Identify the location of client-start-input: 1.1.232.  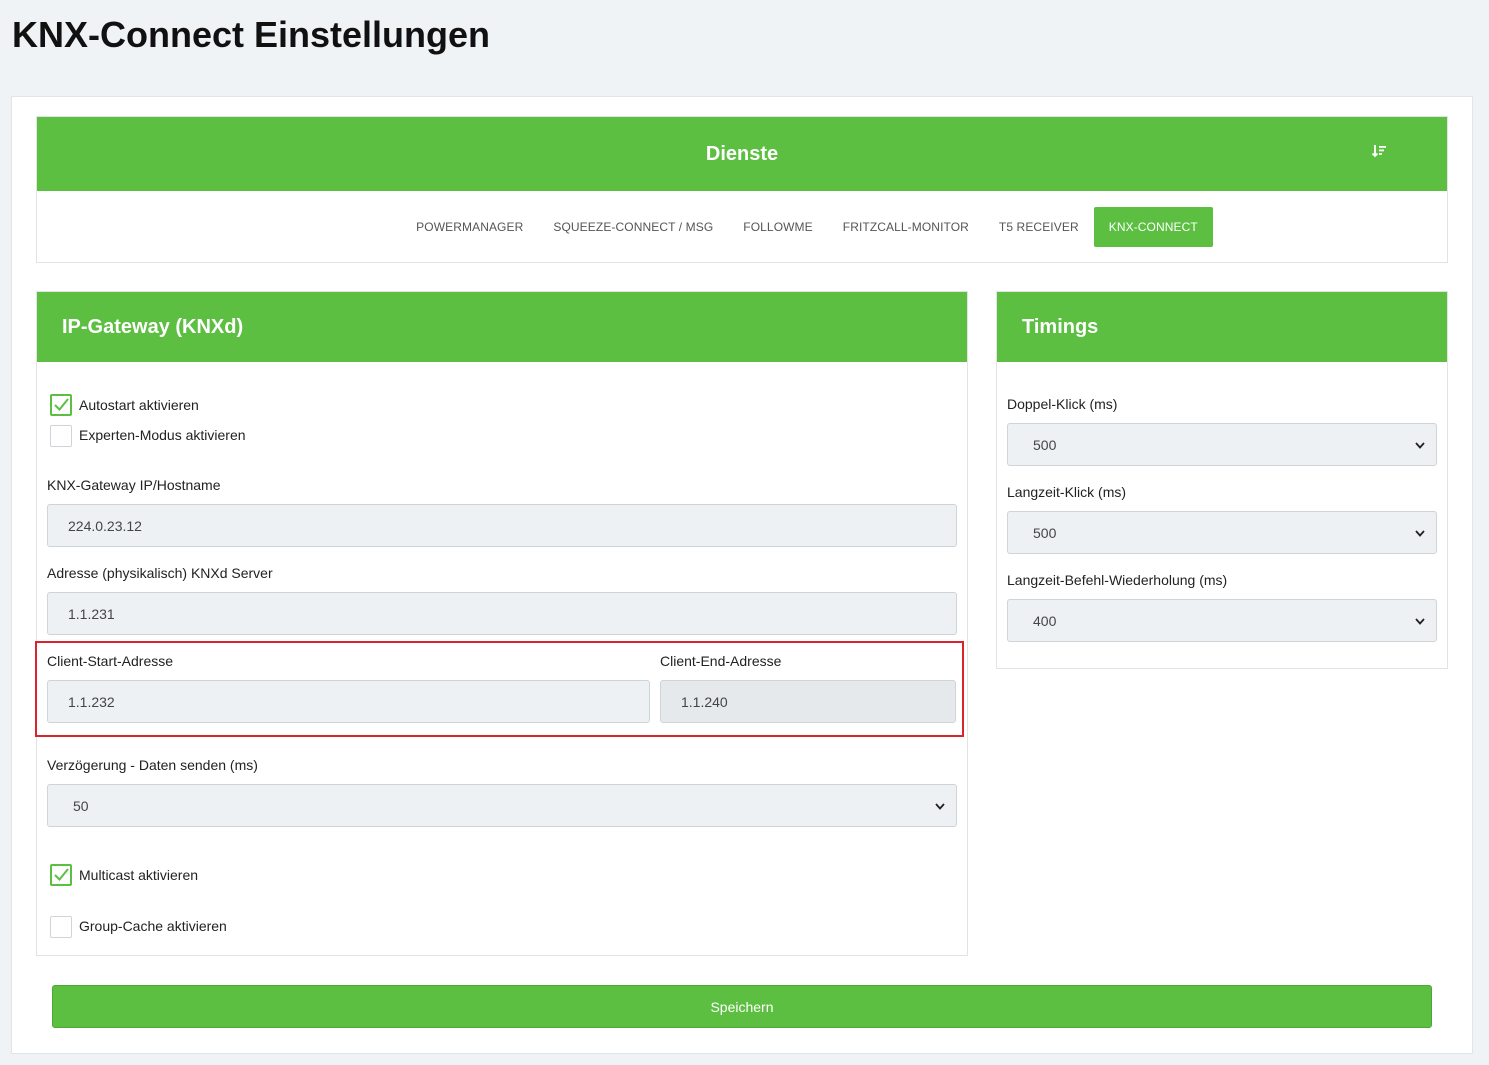
(348, 701).